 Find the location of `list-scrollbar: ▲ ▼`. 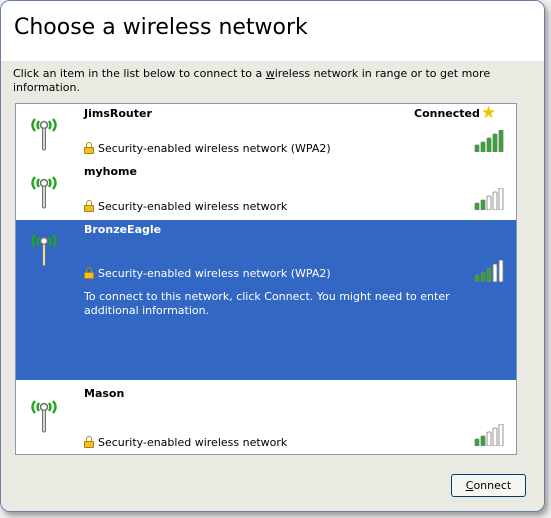

list-scrollbar: ▲ ▼ is located at coordinates (516, 279).